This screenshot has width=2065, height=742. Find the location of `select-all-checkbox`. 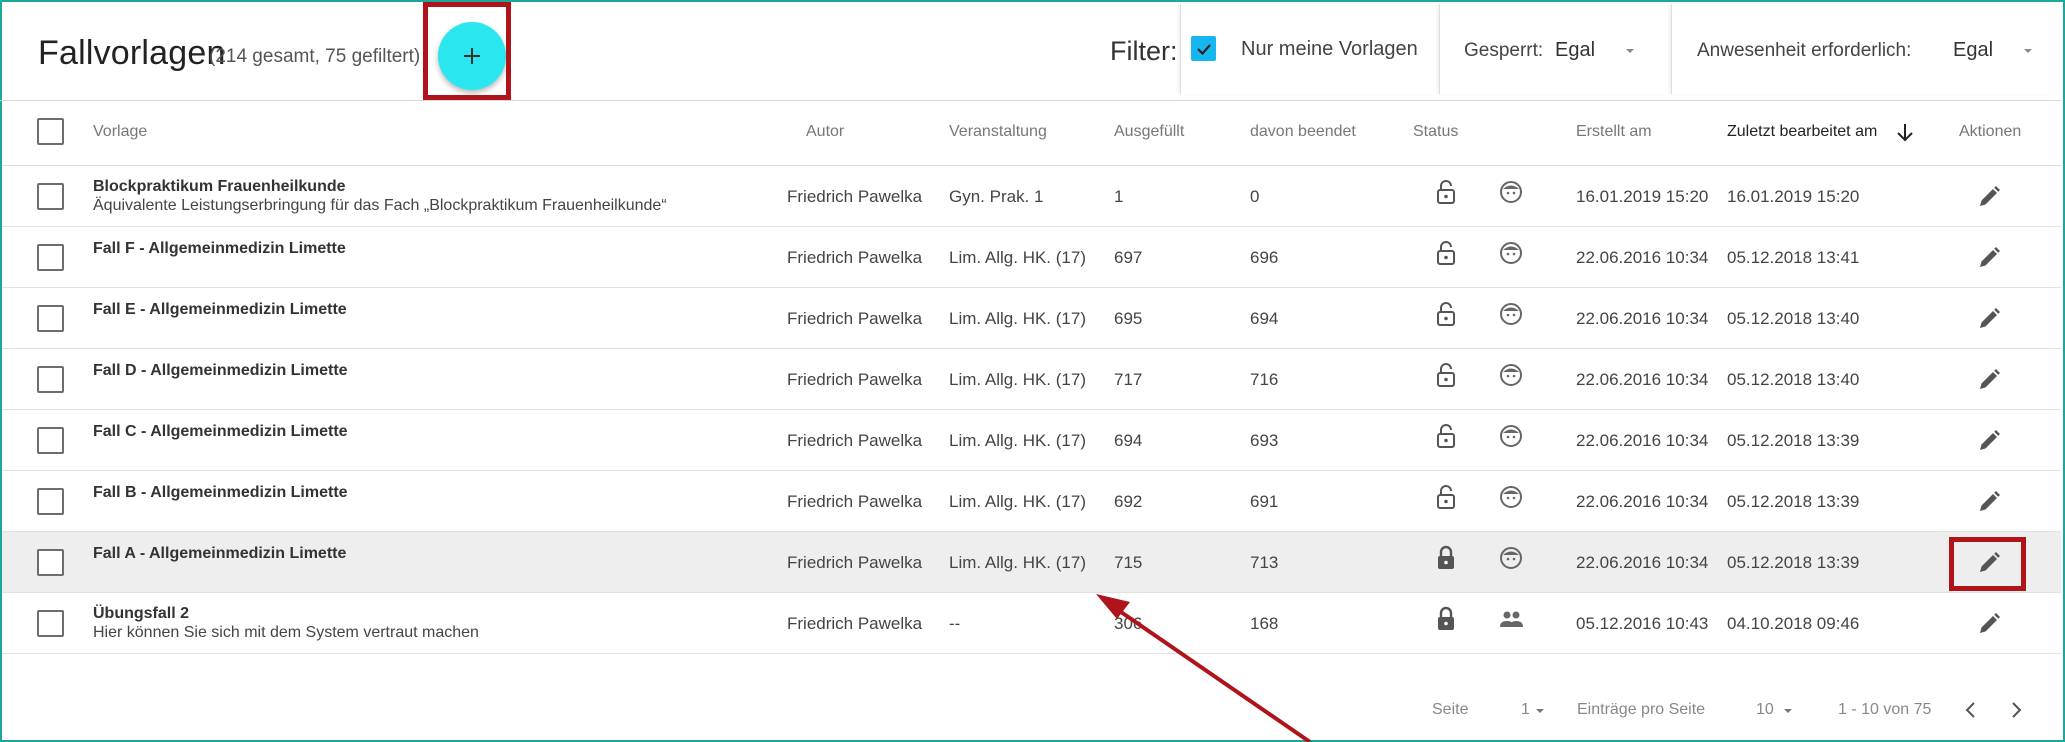

select-all-checkbox is located at coordinates (50, 131).